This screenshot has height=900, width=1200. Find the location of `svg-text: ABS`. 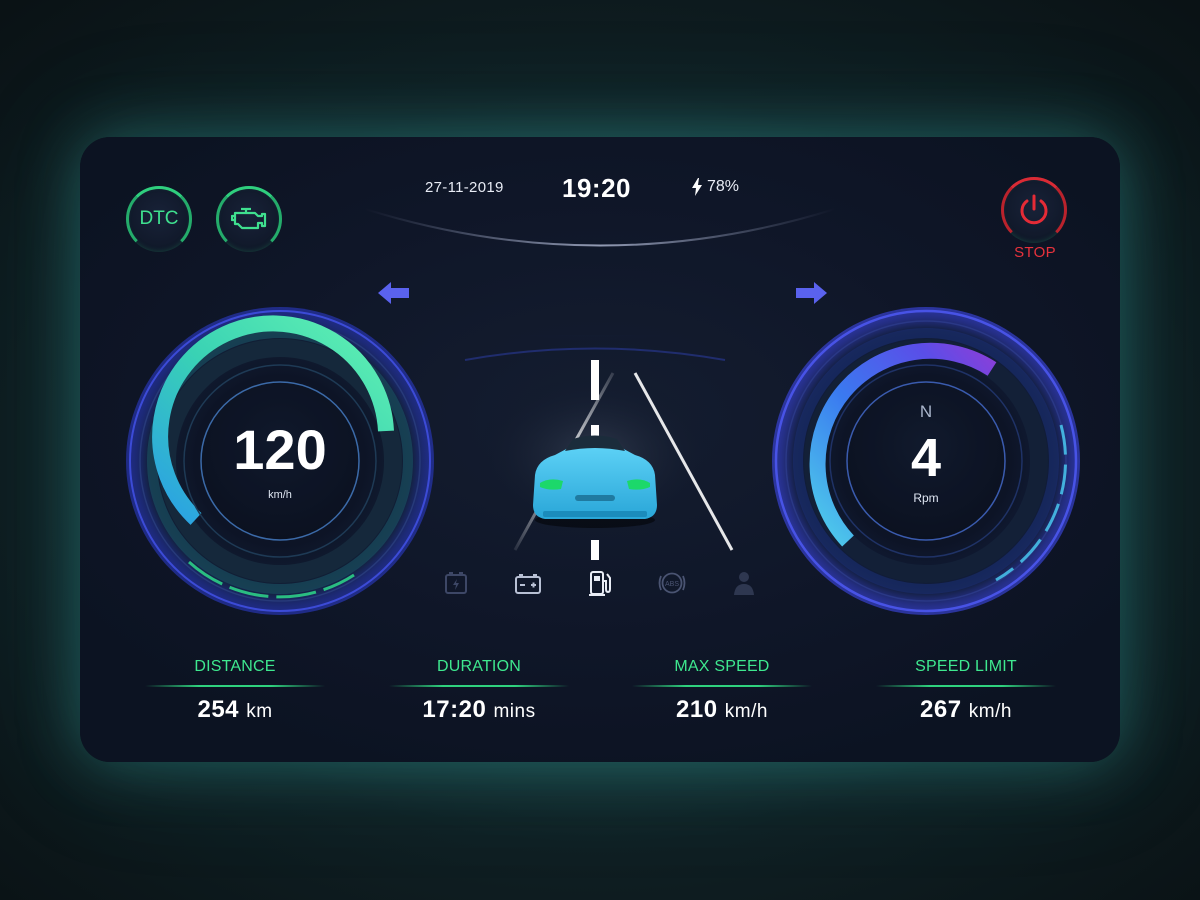

svg-text: ABS is located at coordinates (672, 584).